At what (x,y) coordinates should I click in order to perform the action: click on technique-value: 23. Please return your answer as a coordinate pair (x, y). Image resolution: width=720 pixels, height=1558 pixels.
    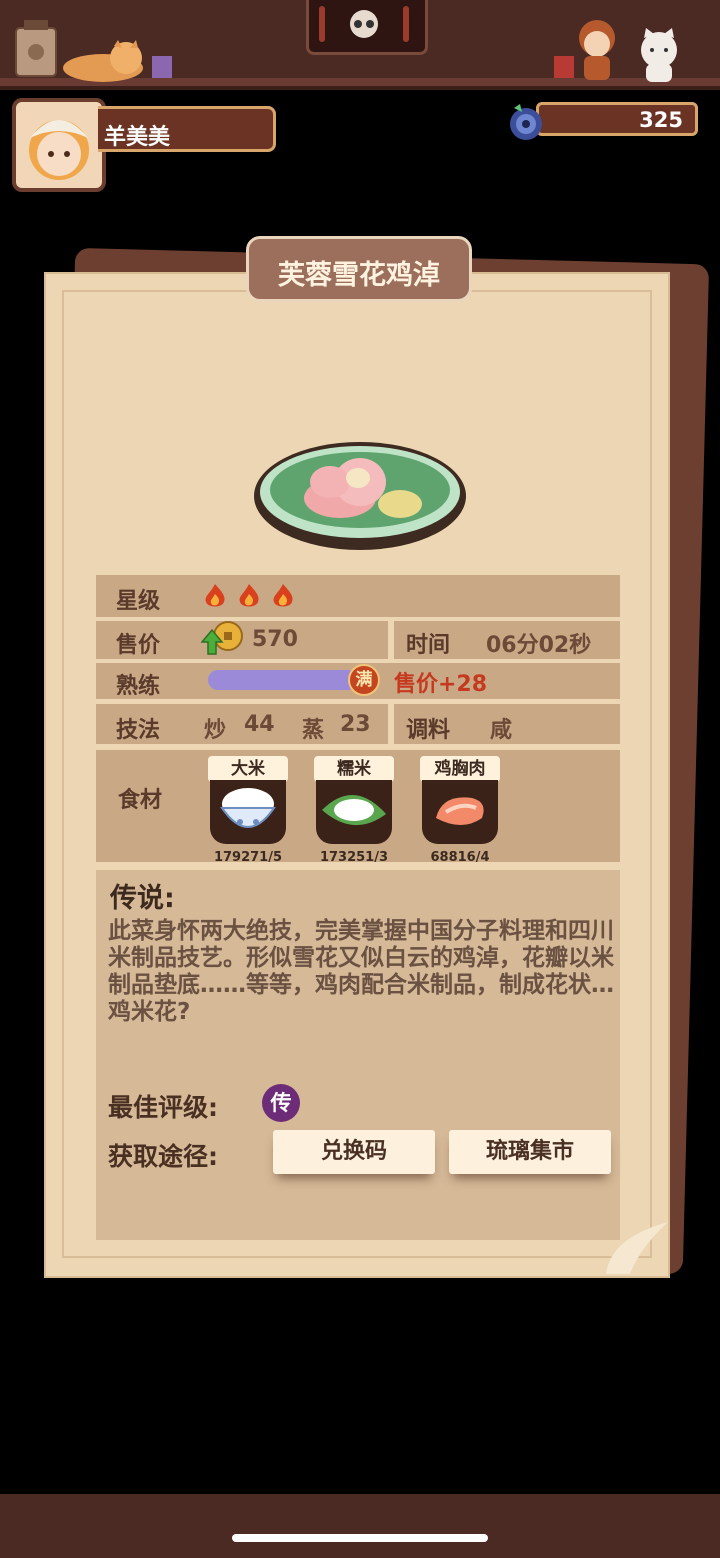
    Looking at the image, I should click on (355, 724).